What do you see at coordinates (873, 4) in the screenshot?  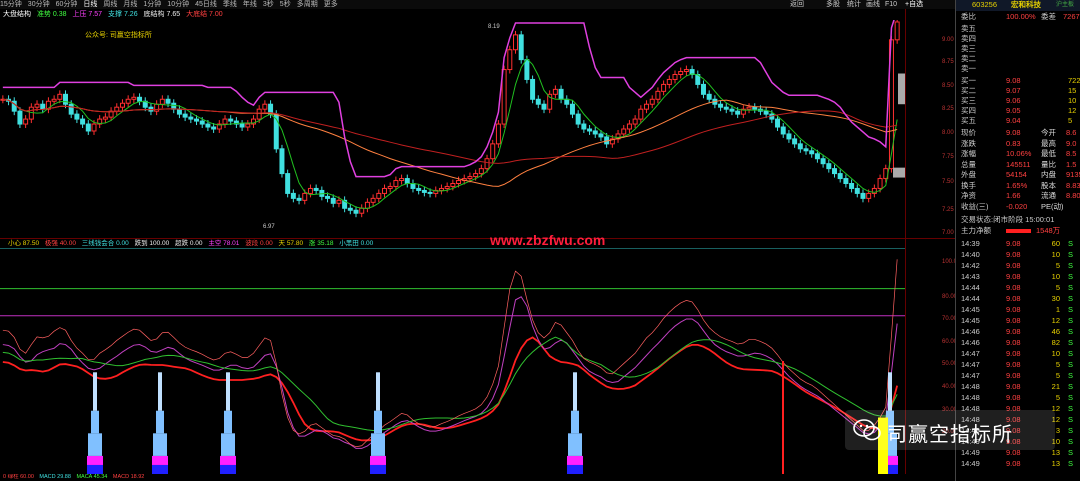 I see `toolbar-draw: 画线` at bounding box center [873, 4].